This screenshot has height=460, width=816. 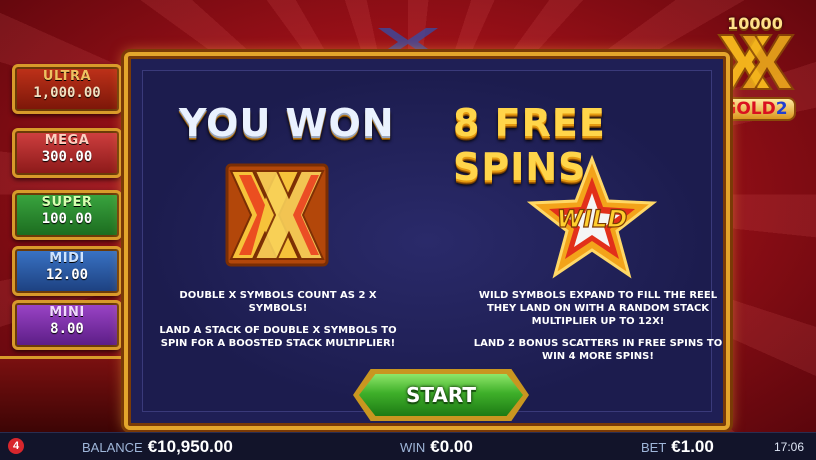 I want to click on start-button-label: START, so click(x=441, y=395).